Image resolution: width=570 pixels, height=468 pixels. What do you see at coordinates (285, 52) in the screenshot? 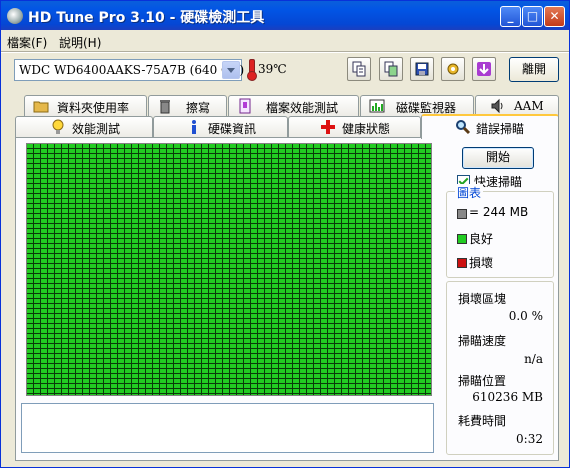
I see `toolbar-divider` at bounding box center [285, 52].